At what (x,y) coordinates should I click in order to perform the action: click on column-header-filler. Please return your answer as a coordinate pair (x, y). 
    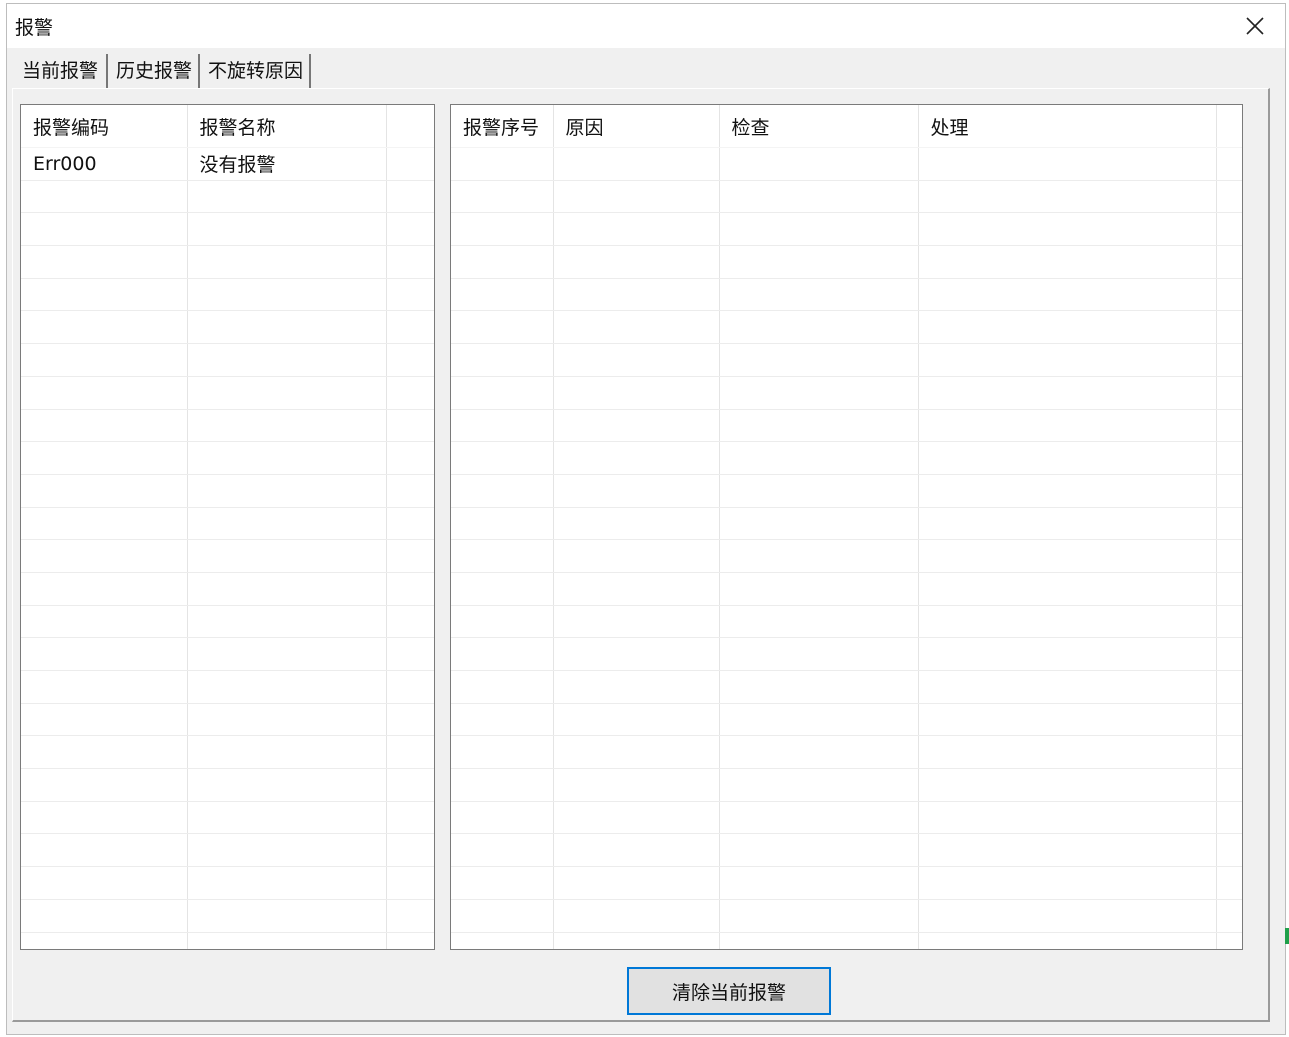
    Looking at the image, I should click on (410, 126).